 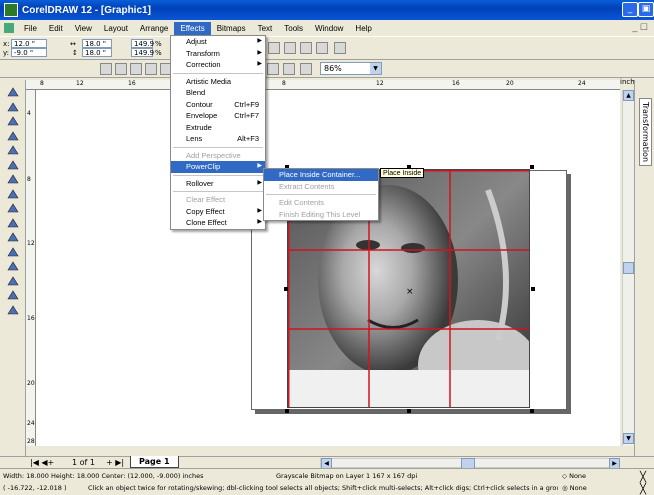 I want to click on fill-indicator: ◇ None, so click(x=574, y=476).